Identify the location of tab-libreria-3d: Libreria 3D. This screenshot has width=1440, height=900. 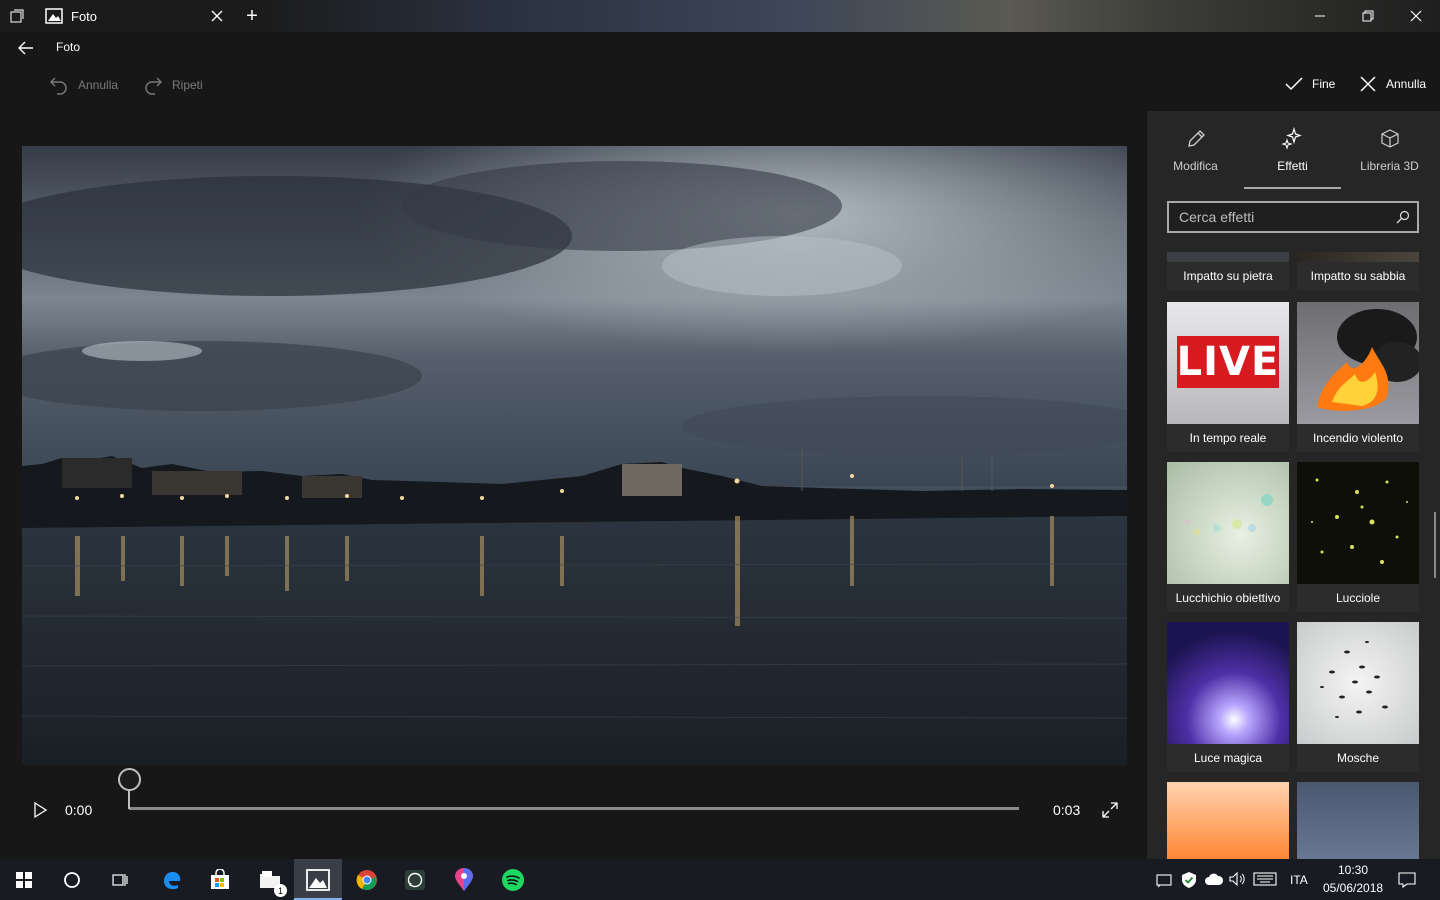
(1389, 157).